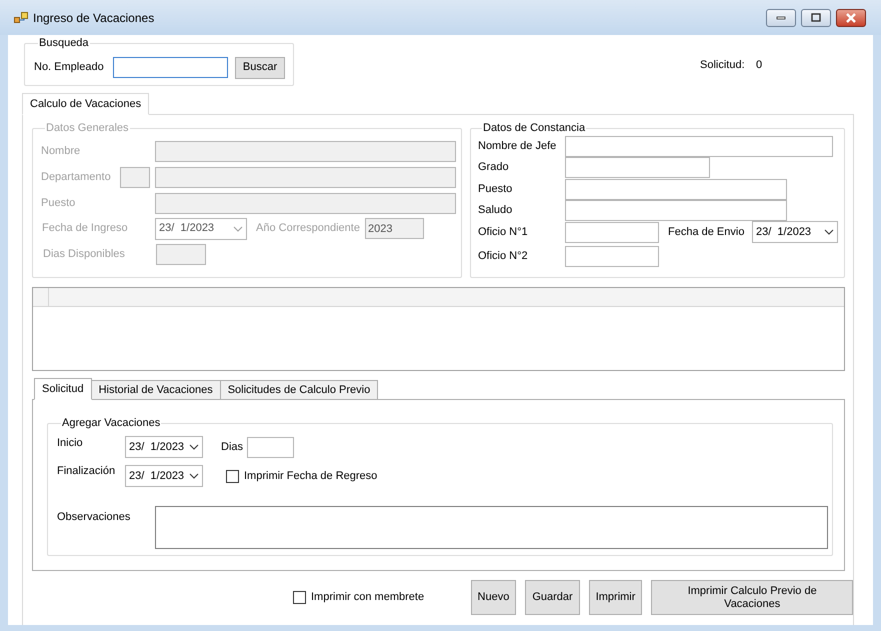 This screenshot has height=631, width=881. Describe the element at coordinates (86, 471) in the screenshot. I see `field-label: Finalización` at that location.